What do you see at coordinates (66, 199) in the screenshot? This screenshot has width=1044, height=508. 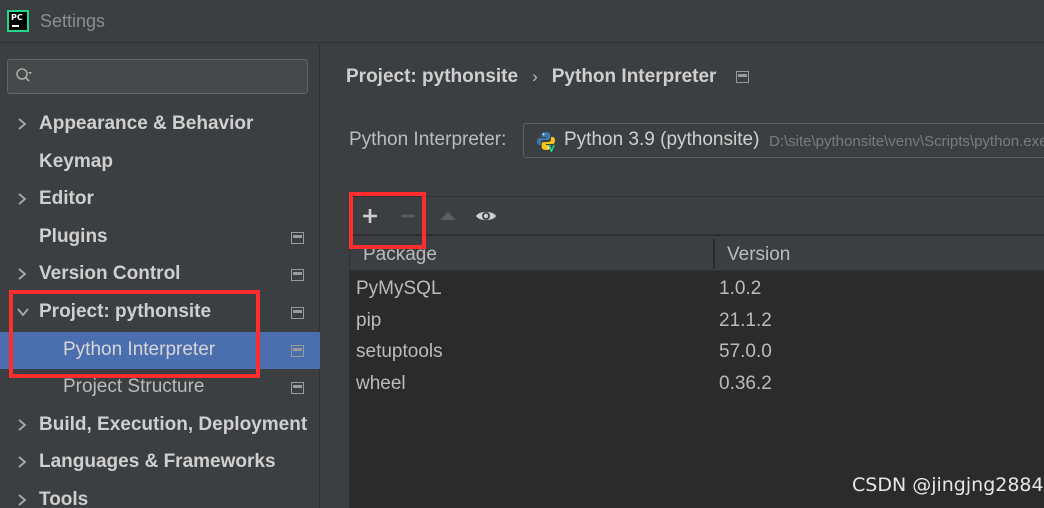 I see `tree-item-label: Editor` at bounding box center [66, 199].